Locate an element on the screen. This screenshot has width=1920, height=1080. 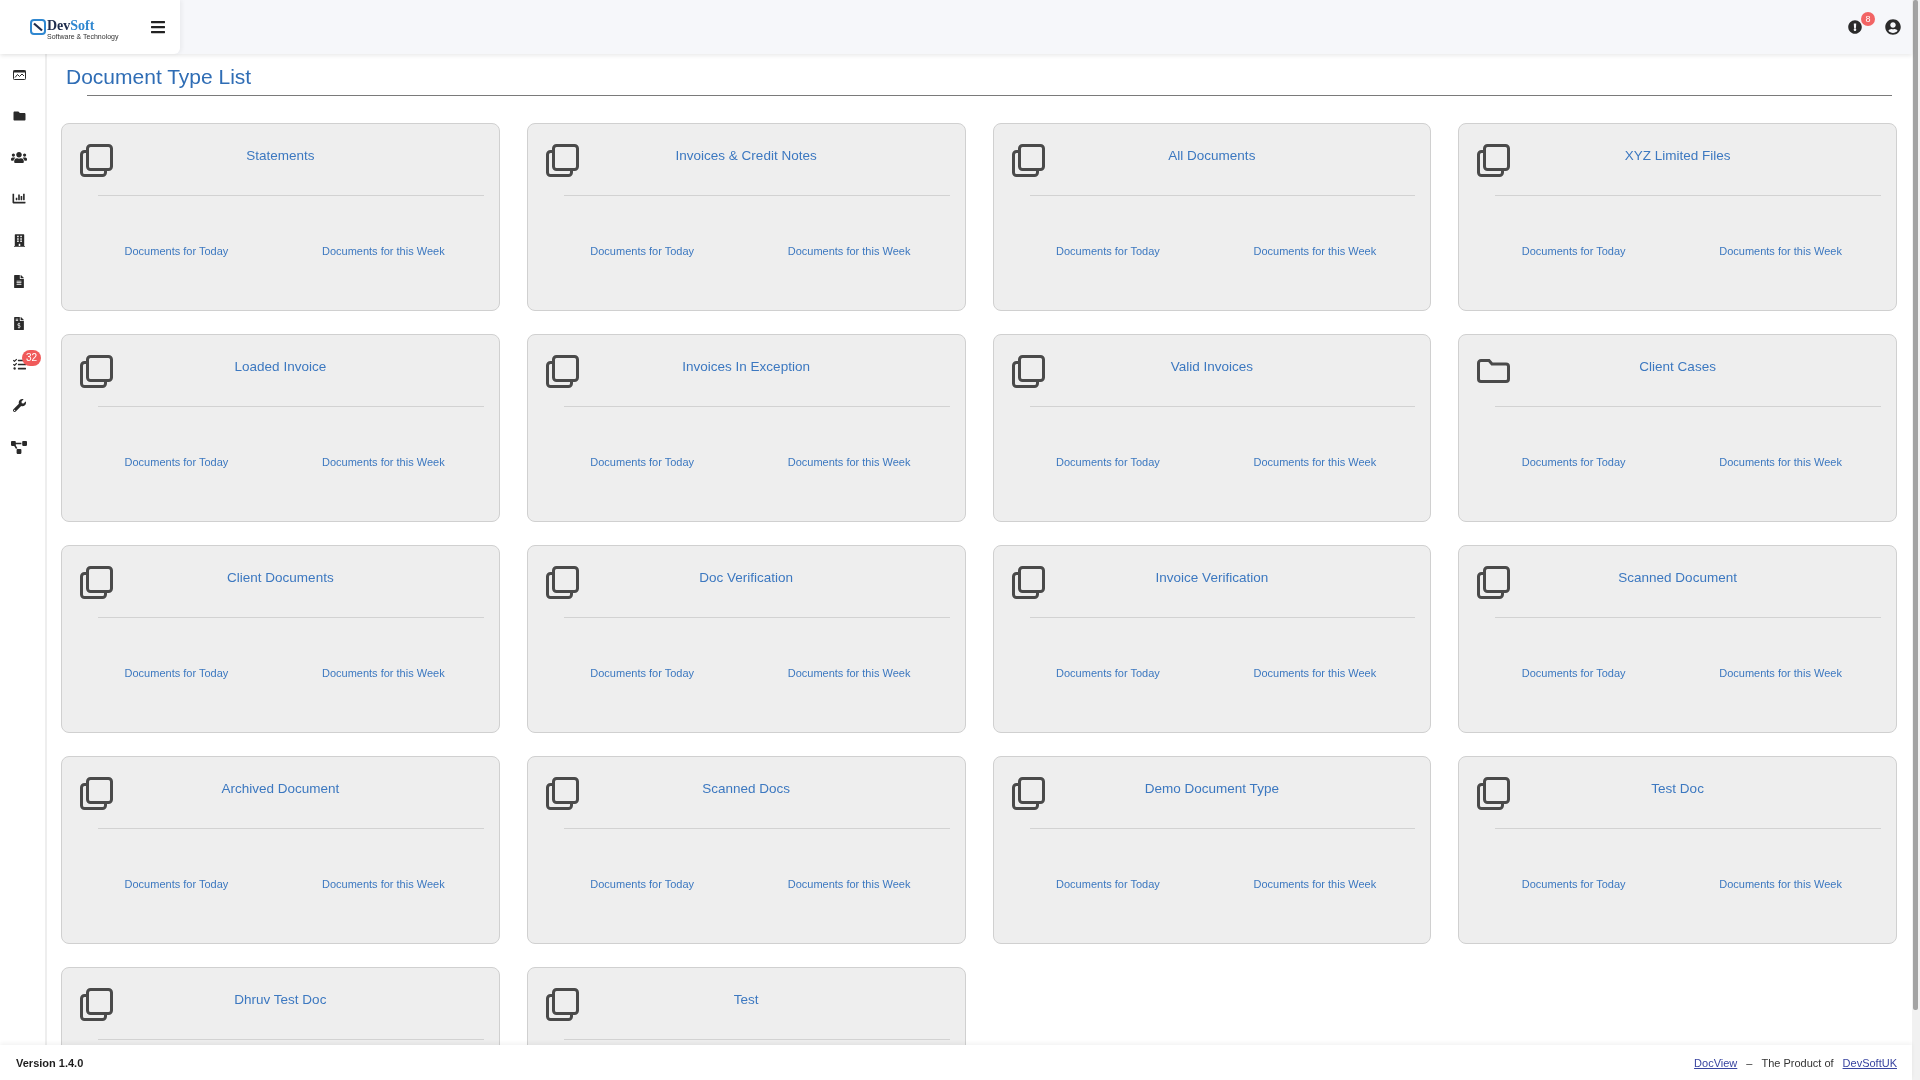
card-title-link: Archived Document is located at coordinates (280, 788).